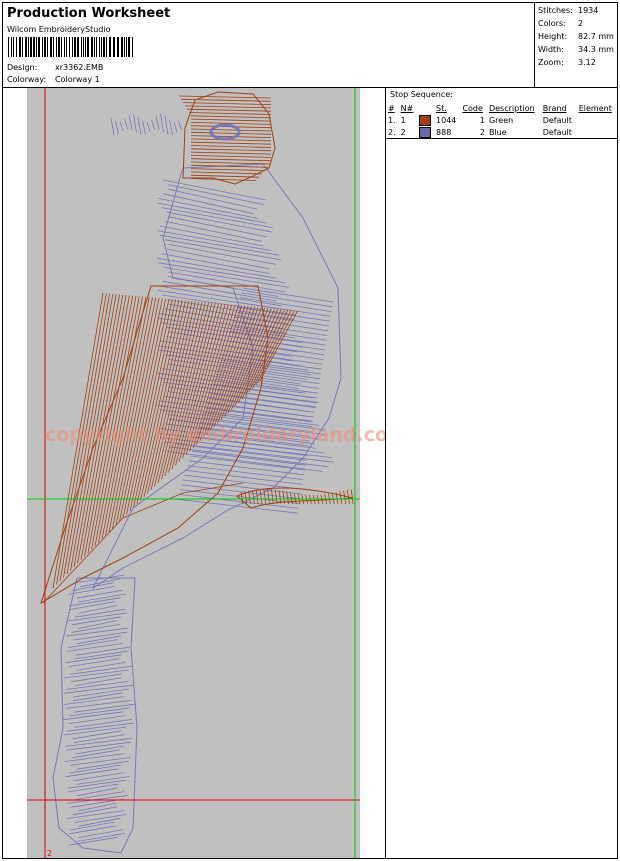 The image size is (620, 861). I want to click on design-filename: xr3362.EMB, so click(79, 67).